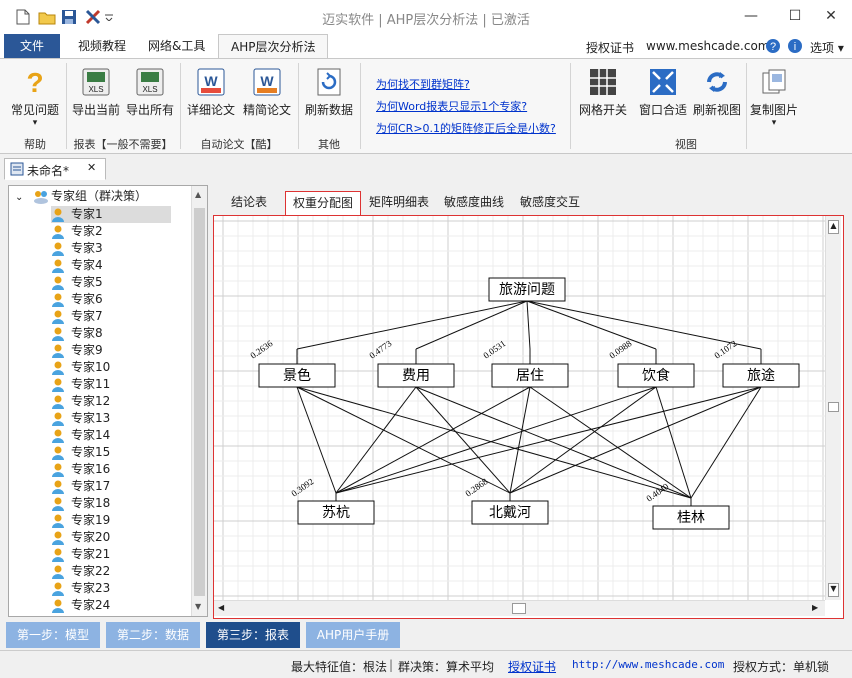 The width and height of the screenshot is (852, 678). What do you see at coordinates (827, 47) in the screenshot?
I see `options-menu: 选项 ▾` at bounding box center [827, 47].